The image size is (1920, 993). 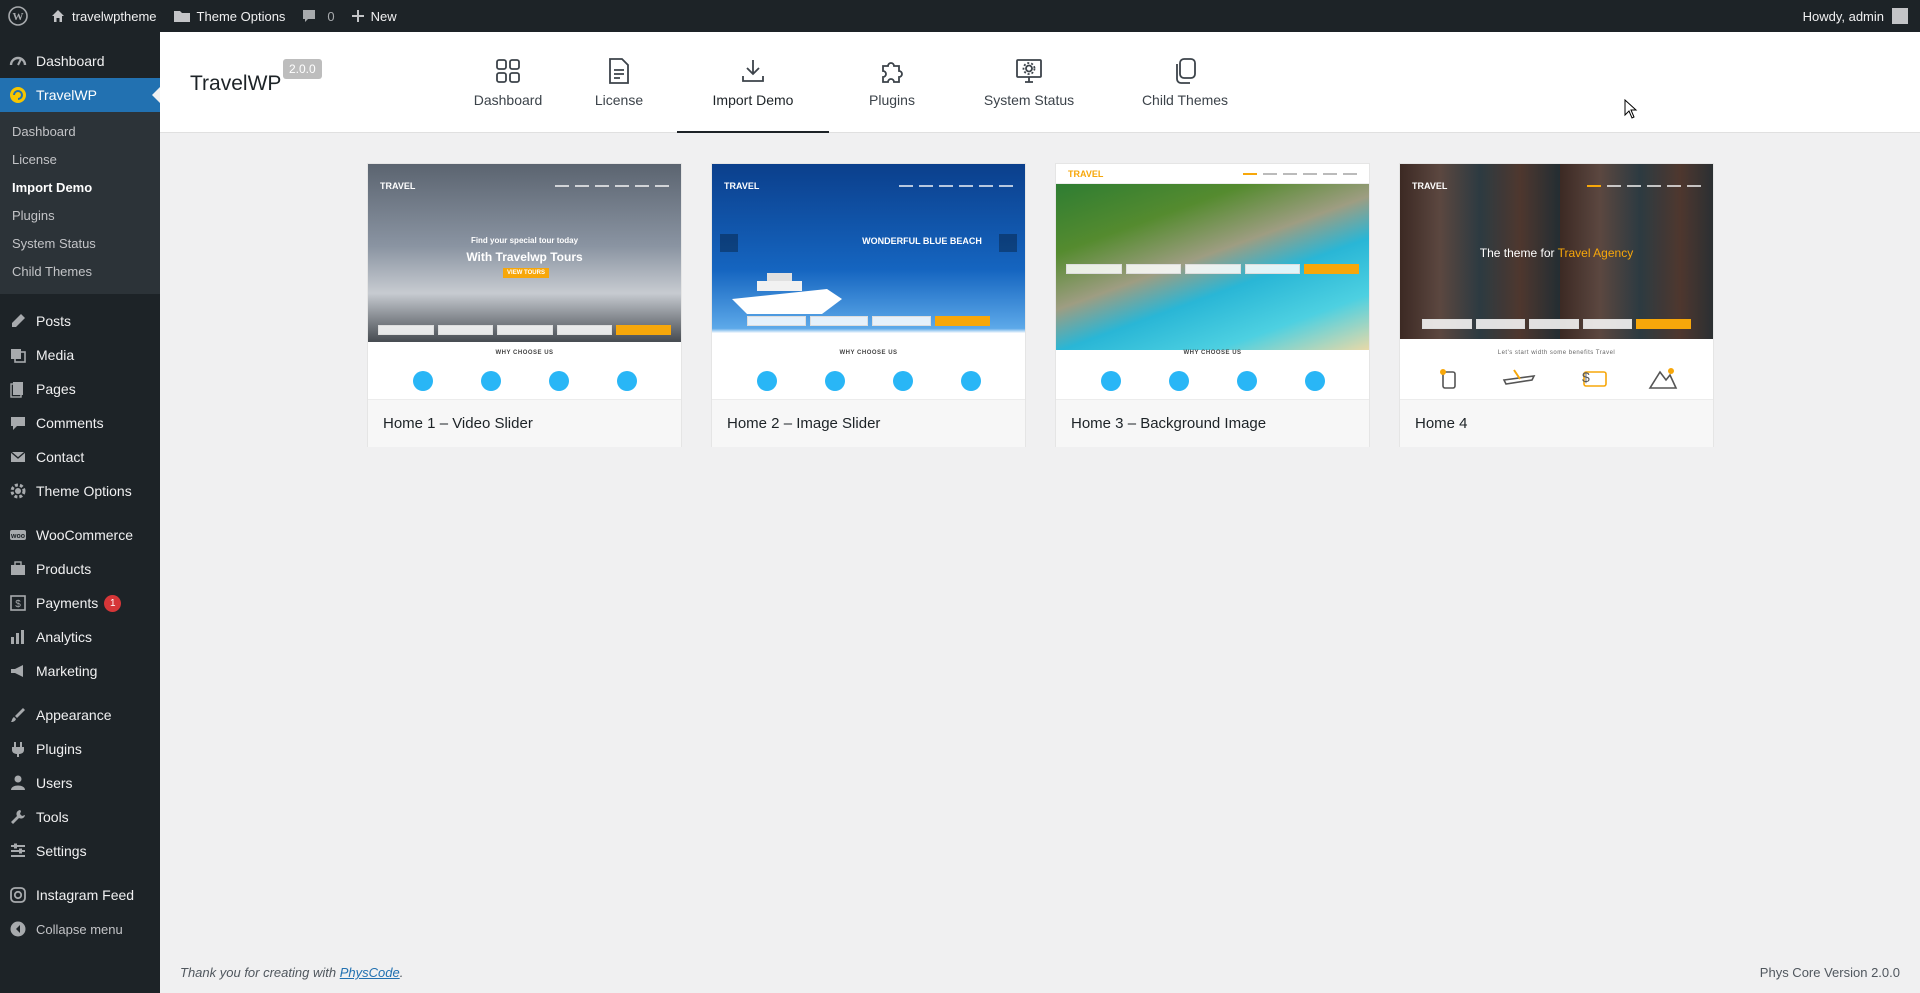 I want to click on new-label: New, so click(x=383, y=16).